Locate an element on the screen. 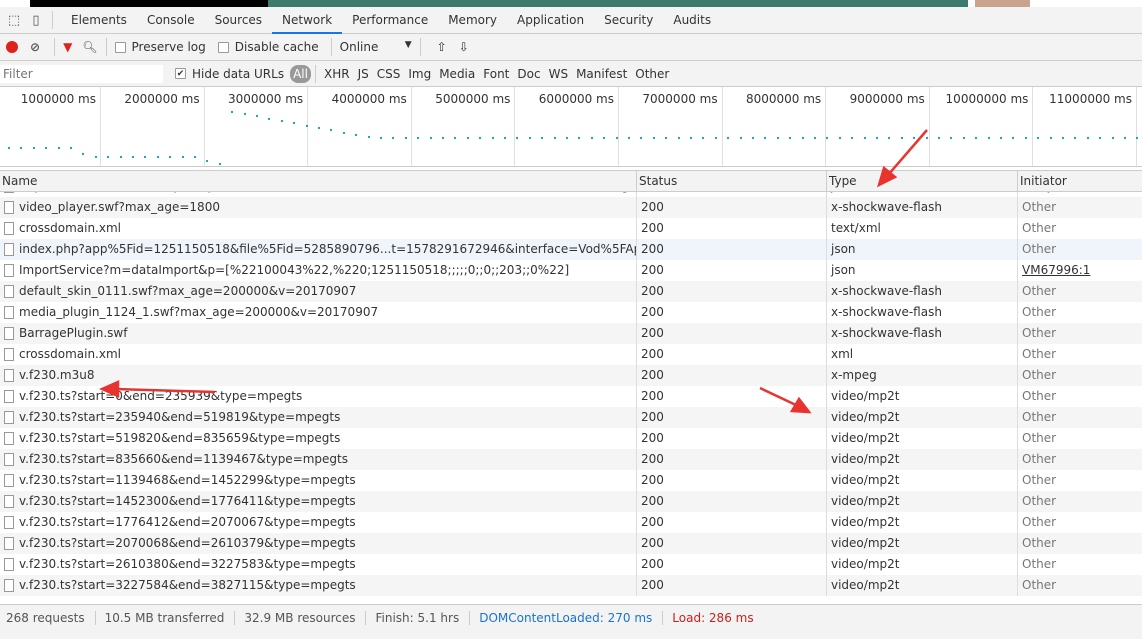  timeline-tick-label: 7000000 ms is located at coordinates (680, 99).